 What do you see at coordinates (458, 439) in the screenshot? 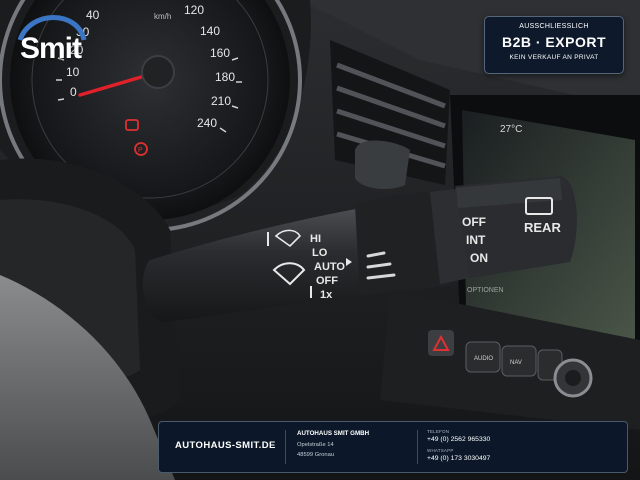
I see `phone-number: +49 (0) 2562 965330` at bounding box center [458, 439].